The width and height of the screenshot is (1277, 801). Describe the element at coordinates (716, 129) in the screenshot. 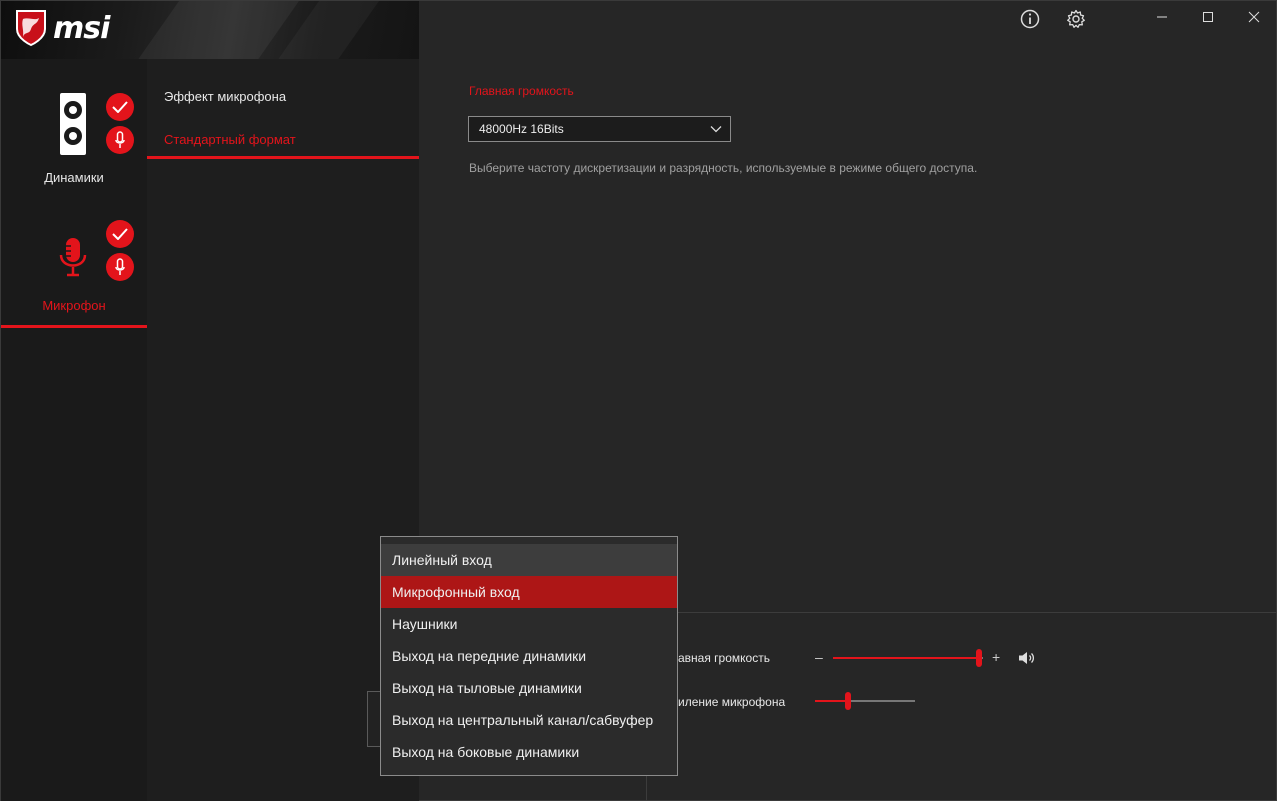

I see `chevron-down-icon` at that location.